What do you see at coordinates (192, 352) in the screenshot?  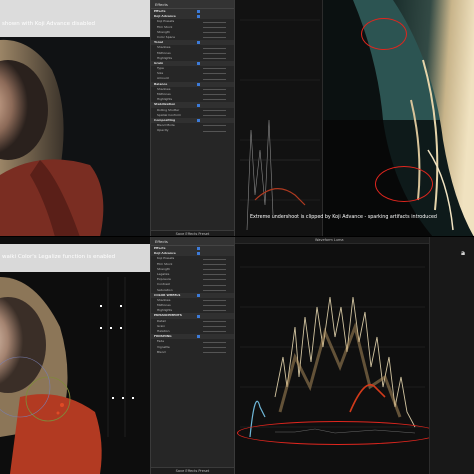 I see `parameter-row: Blend` at bounding box center [192, 352].